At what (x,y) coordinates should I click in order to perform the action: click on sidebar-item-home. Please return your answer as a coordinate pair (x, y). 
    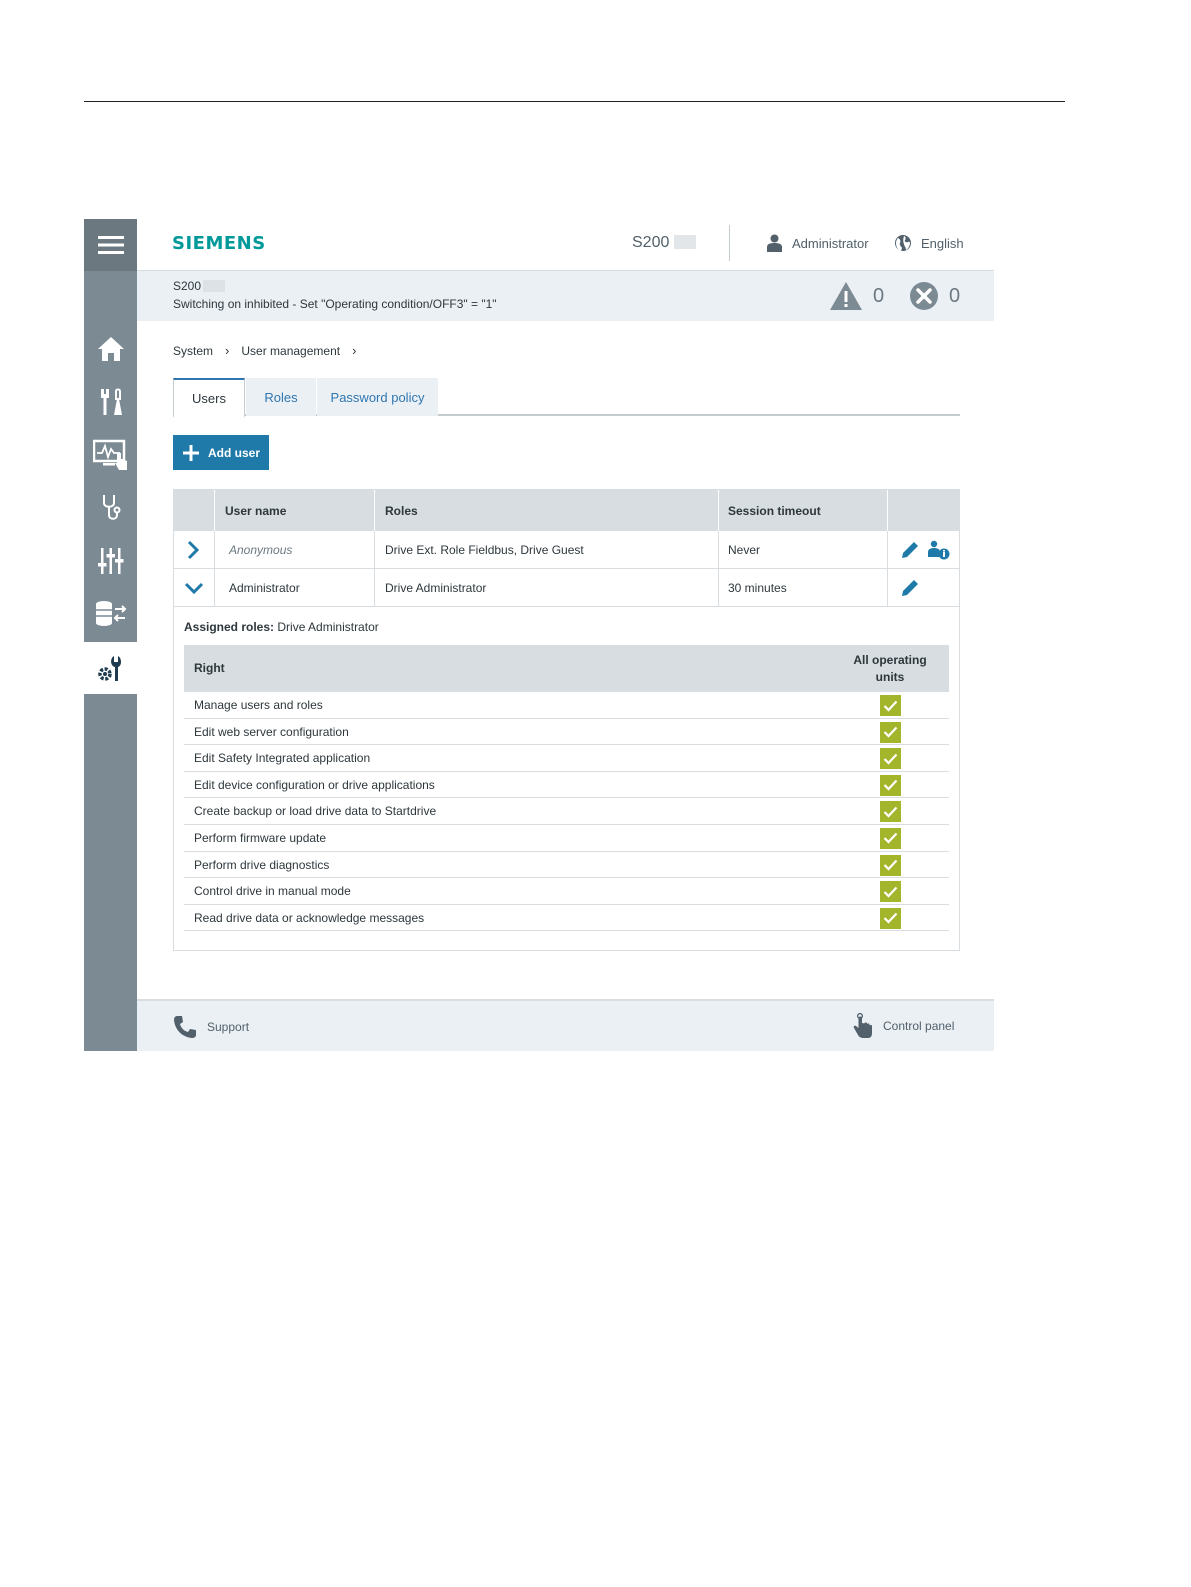
    Looking at the image, I should click on (110, 349).